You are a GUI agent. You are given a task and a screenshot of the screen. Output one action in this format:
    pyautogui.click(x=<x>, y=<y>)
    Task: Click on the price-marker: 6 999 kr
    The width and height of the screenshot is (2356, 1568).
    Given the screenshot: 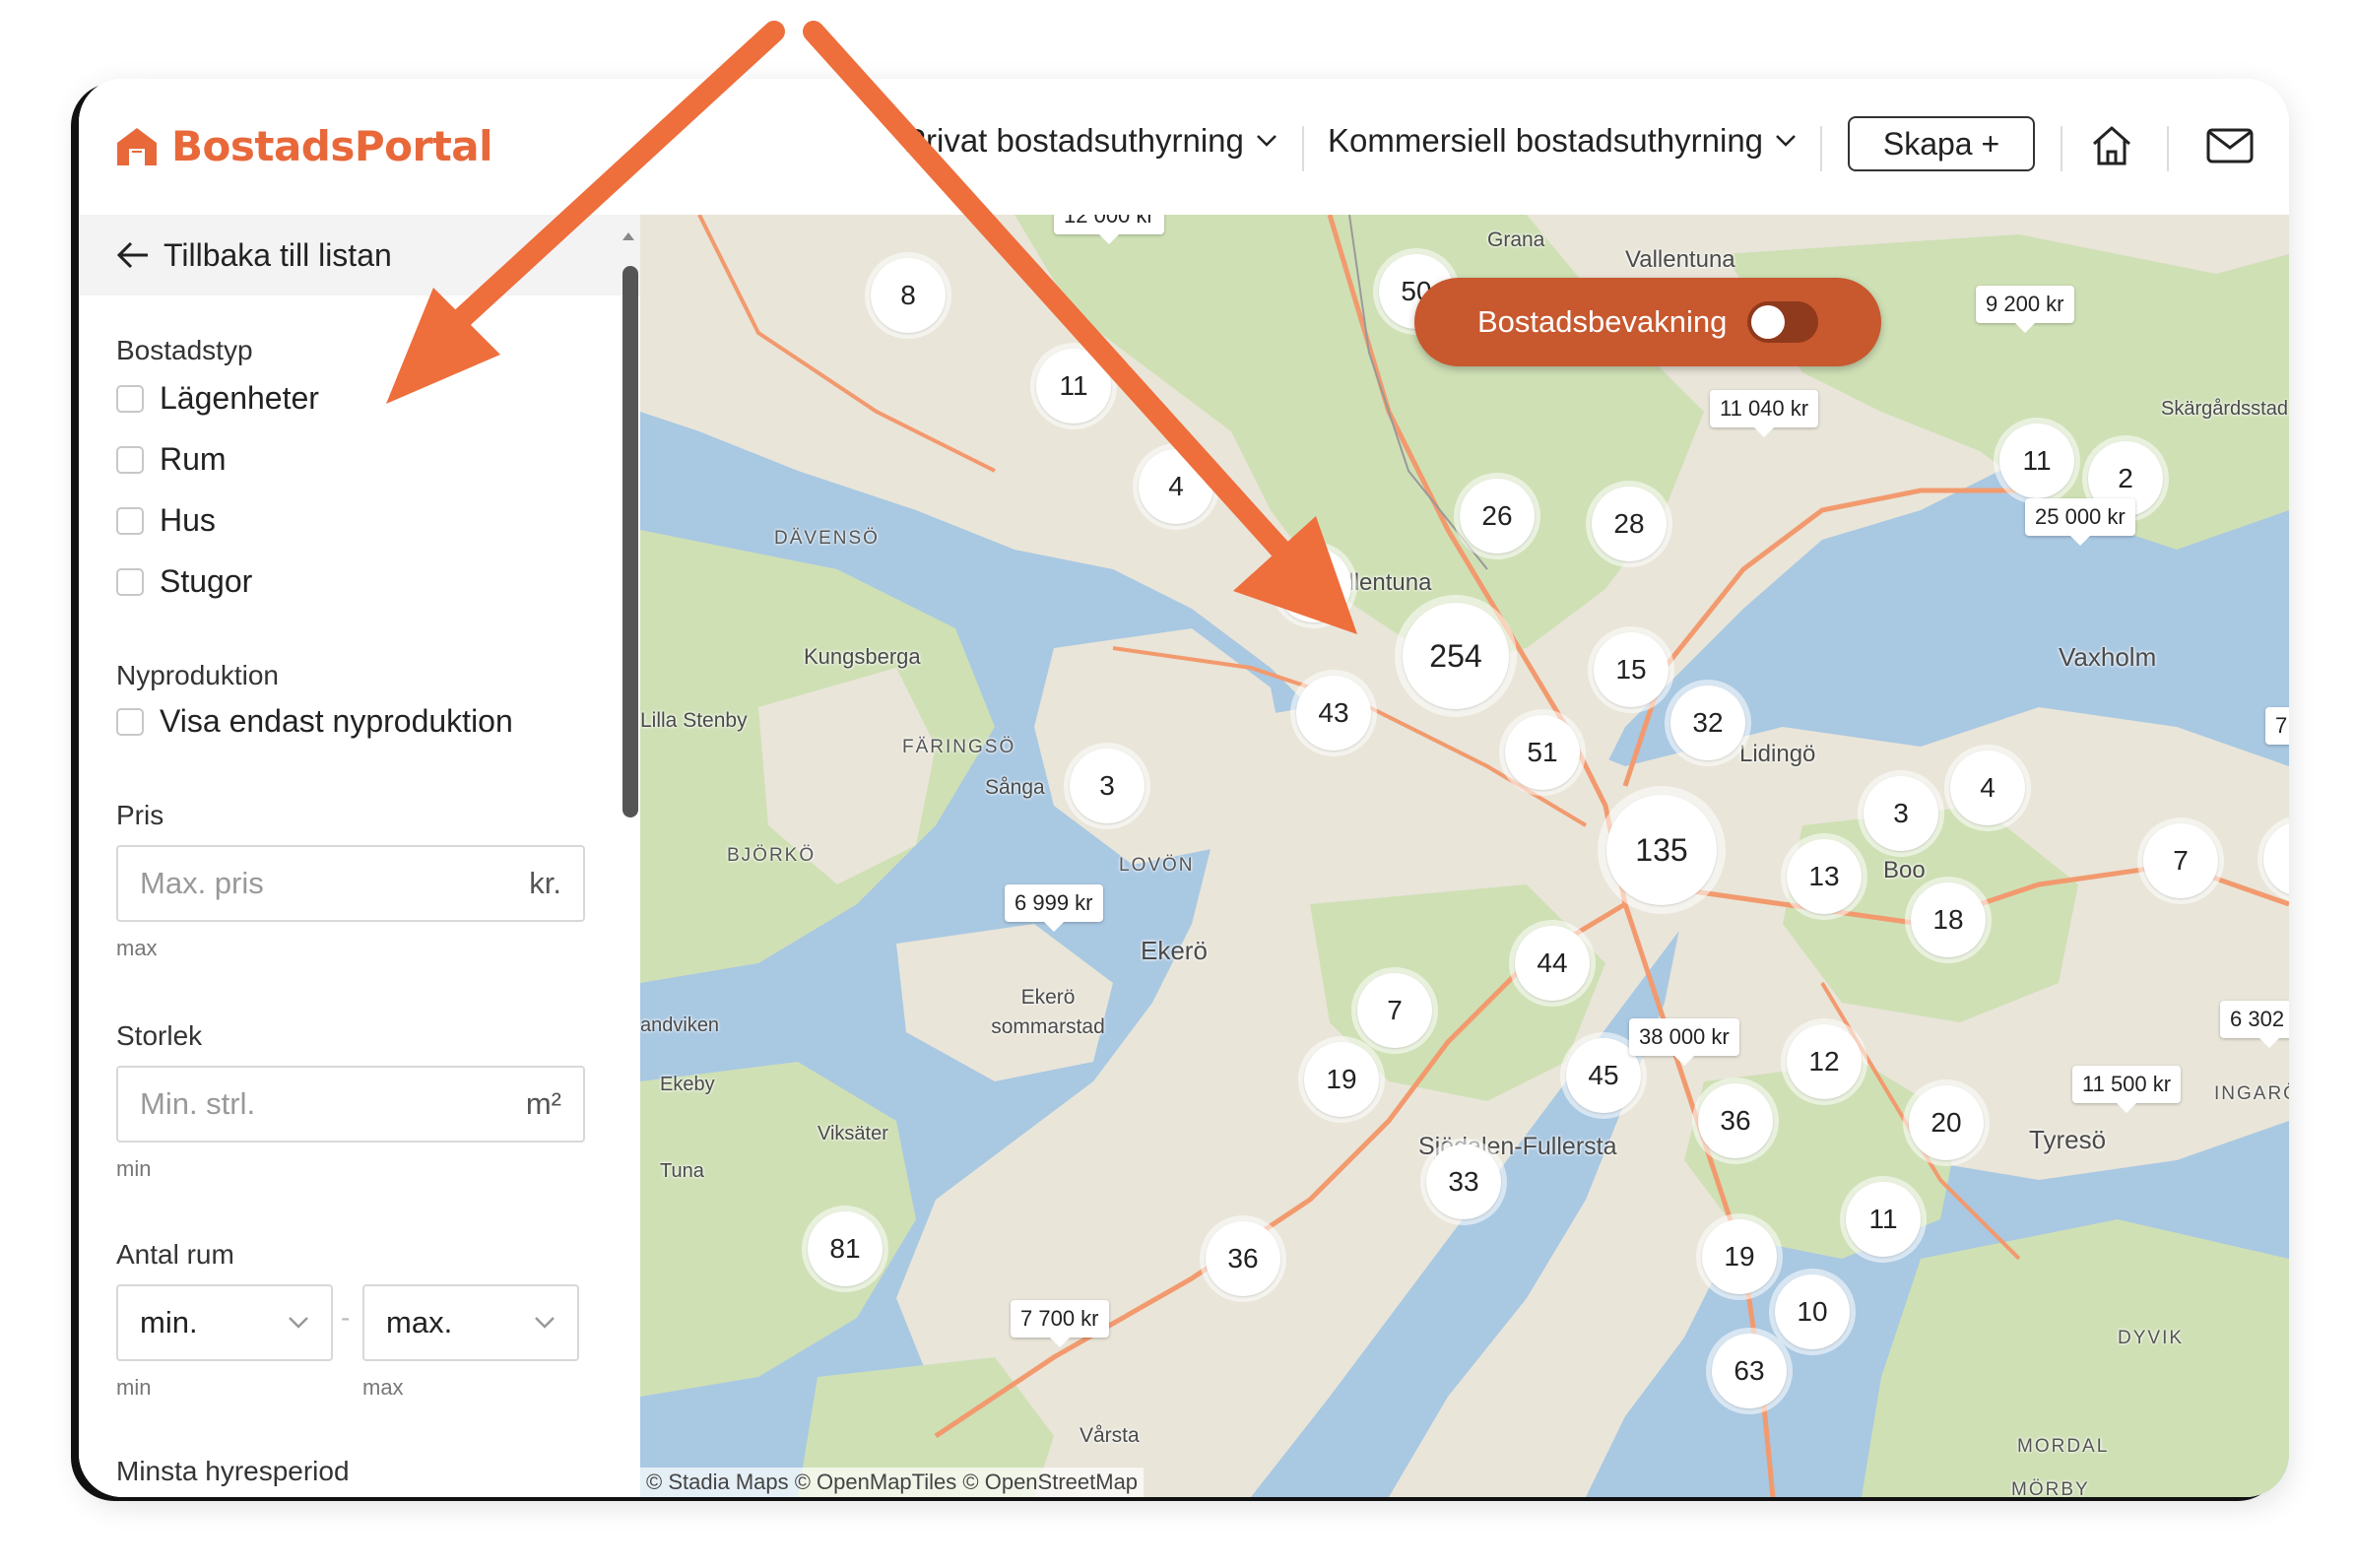 What is the action you would take?
    pyautogui.click(x=1054, y=908)
    